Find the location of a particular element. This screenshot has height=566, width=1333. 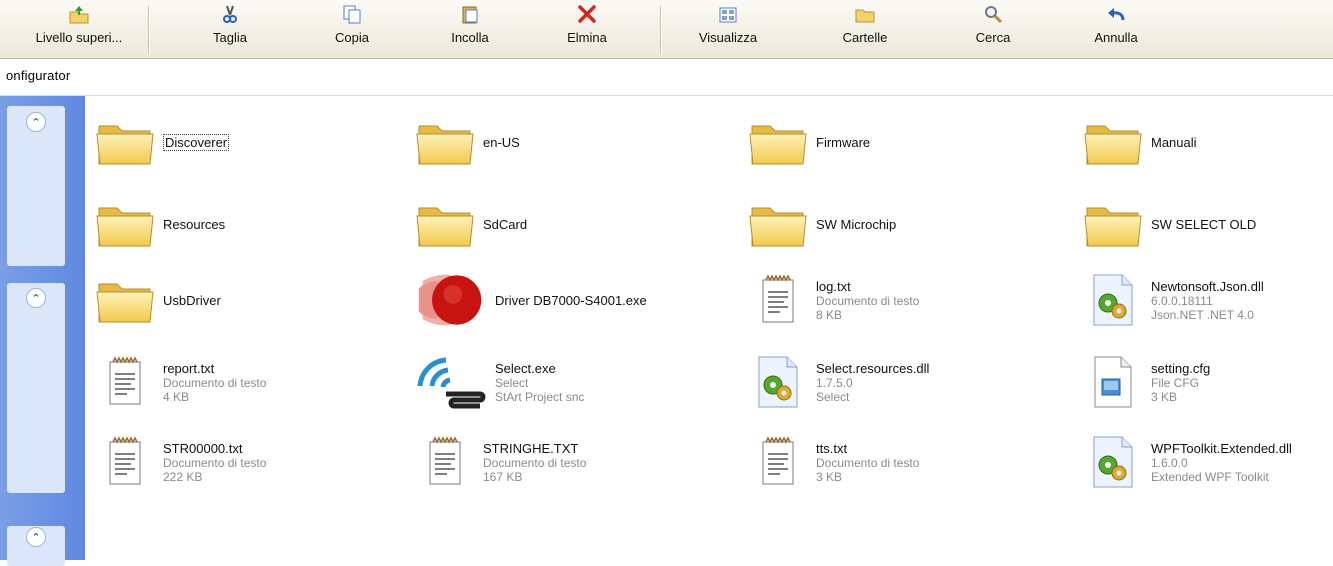

file-select-resources-dll: Select.resources.dll 1.7.5.0 Select is located at coordinates (838, 382).